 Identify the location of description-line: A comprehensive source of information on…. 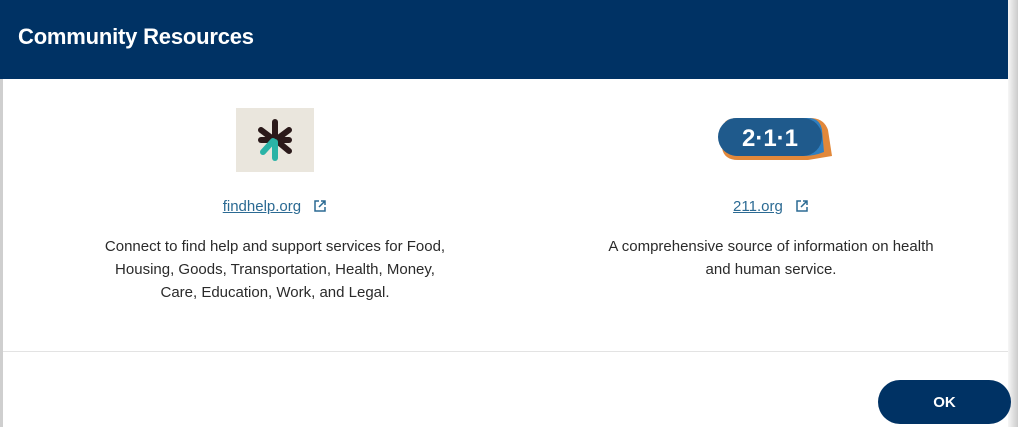
(771, 246).